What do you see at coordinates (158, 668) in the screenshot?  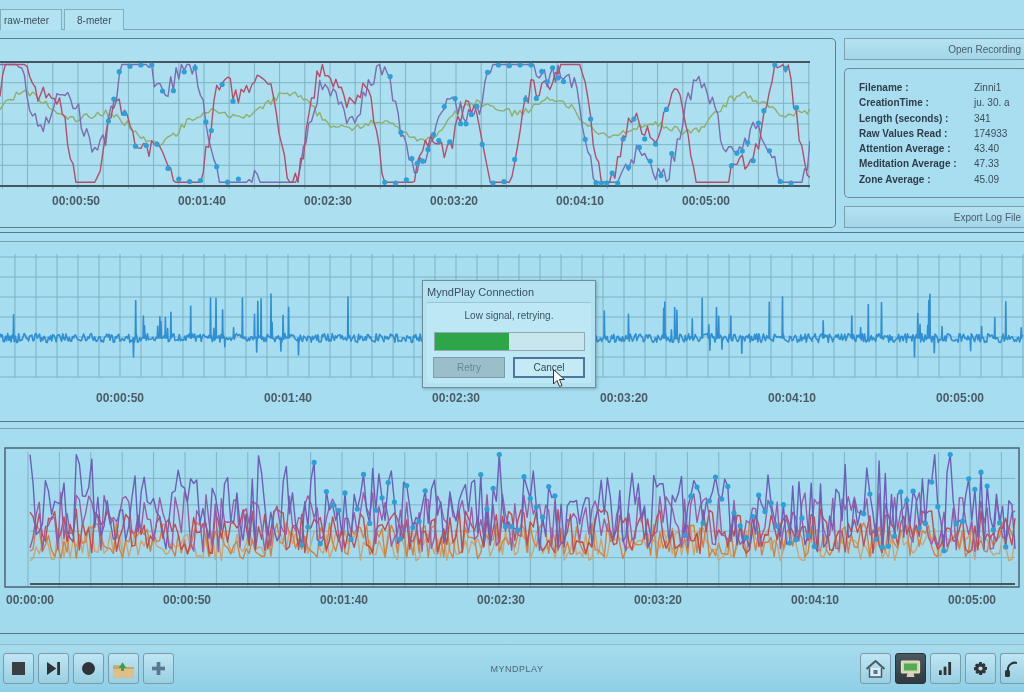 I see `plus-icon` at bounding box center [158, 668].